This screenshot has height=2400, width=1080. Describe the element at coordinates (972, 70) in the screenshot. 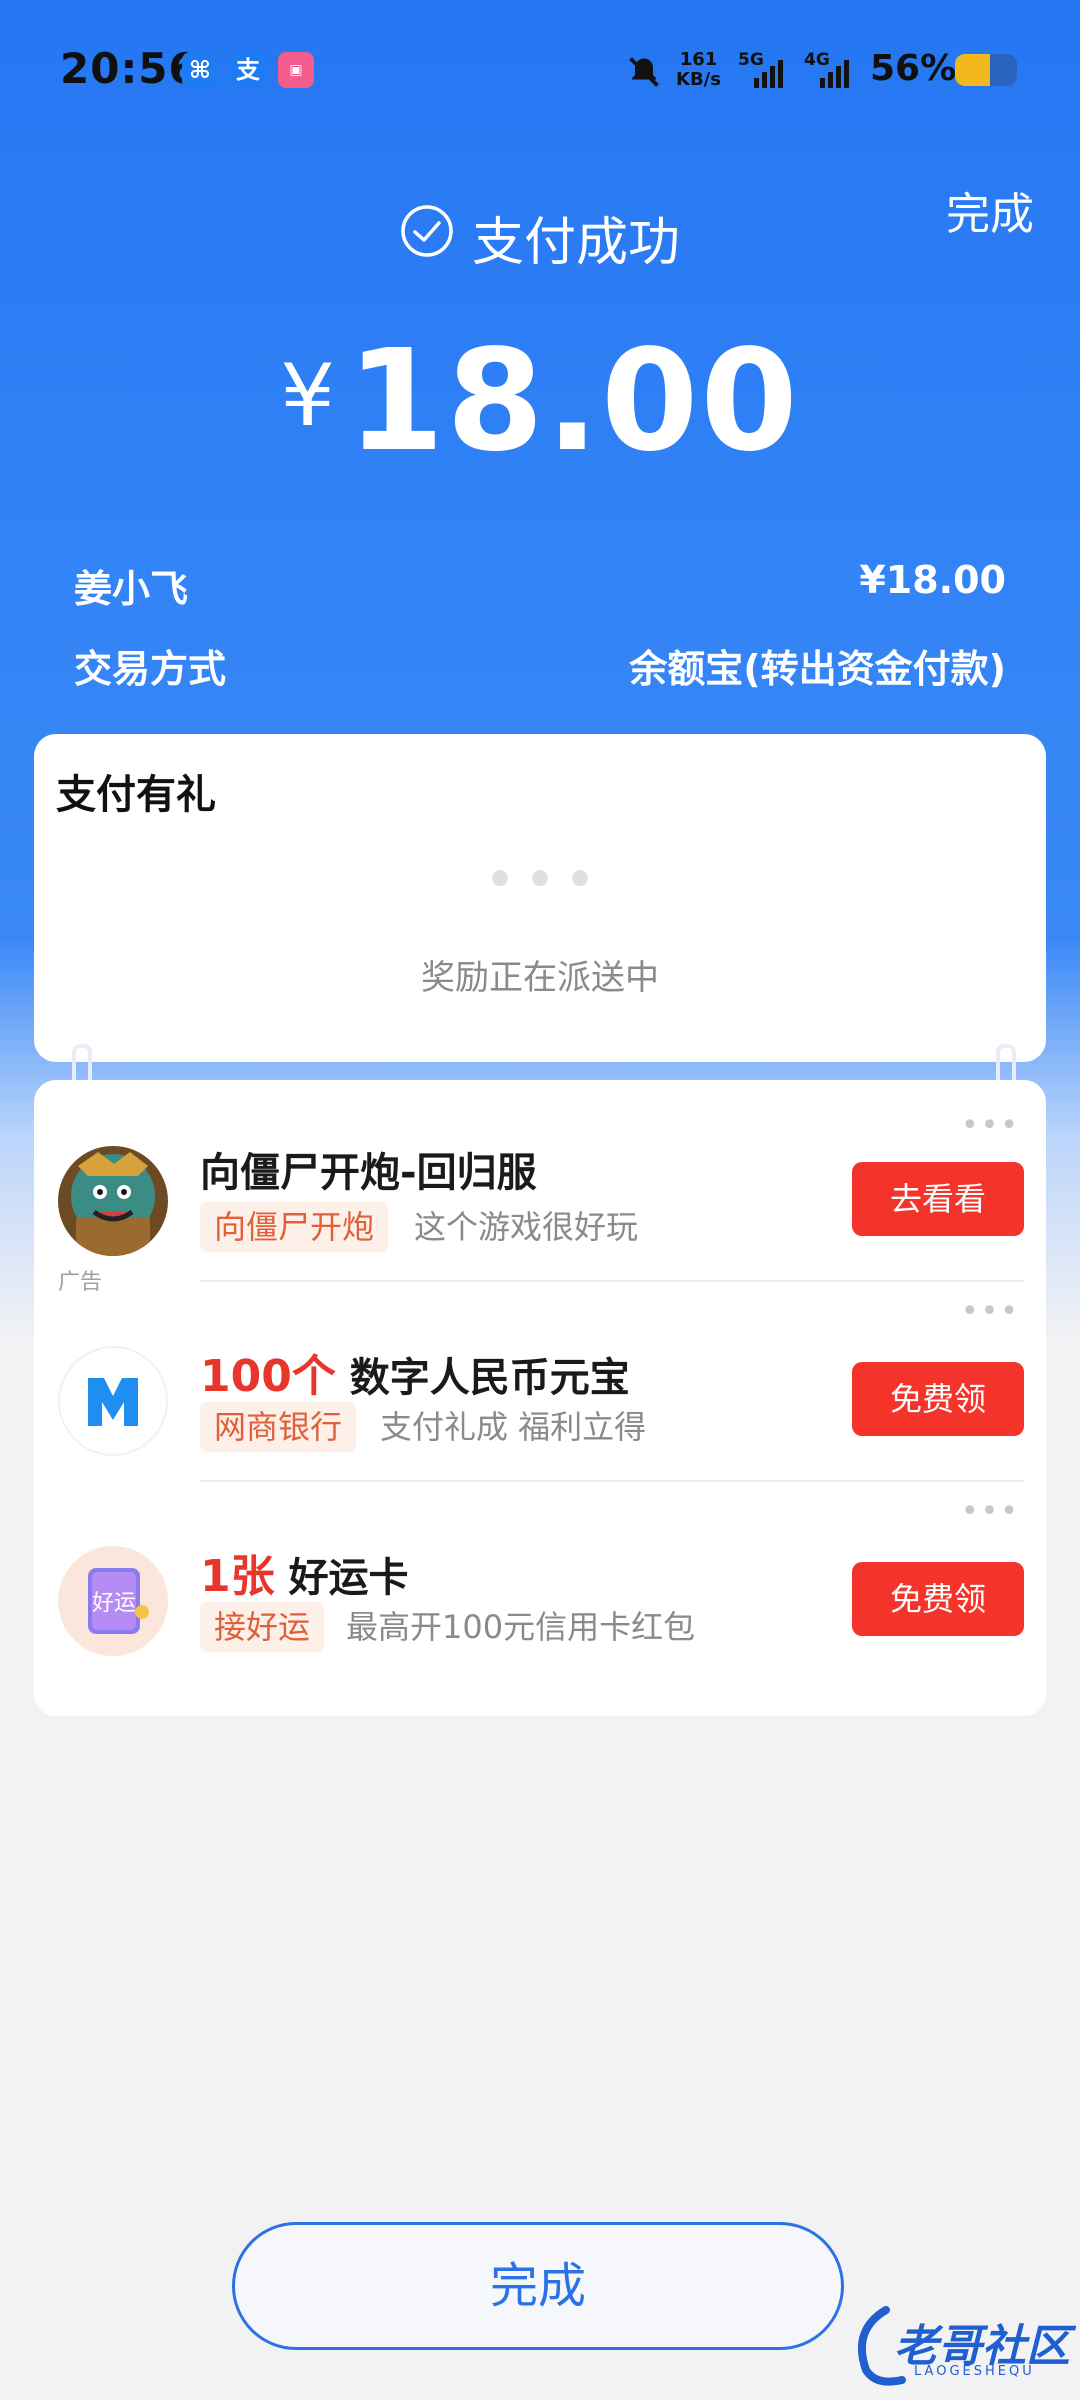

I see `battery-fill` at that location.